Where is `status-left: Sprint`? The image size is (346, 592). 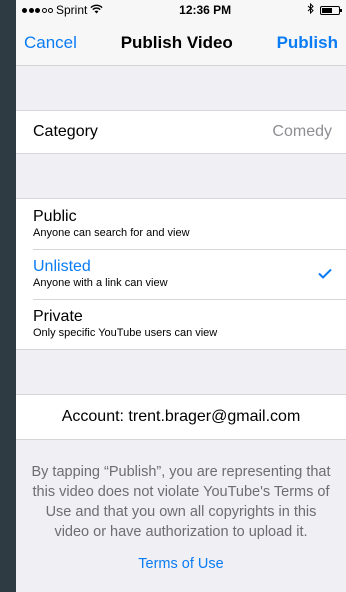
status-left: Sprint is located at coordinates (62, 10).